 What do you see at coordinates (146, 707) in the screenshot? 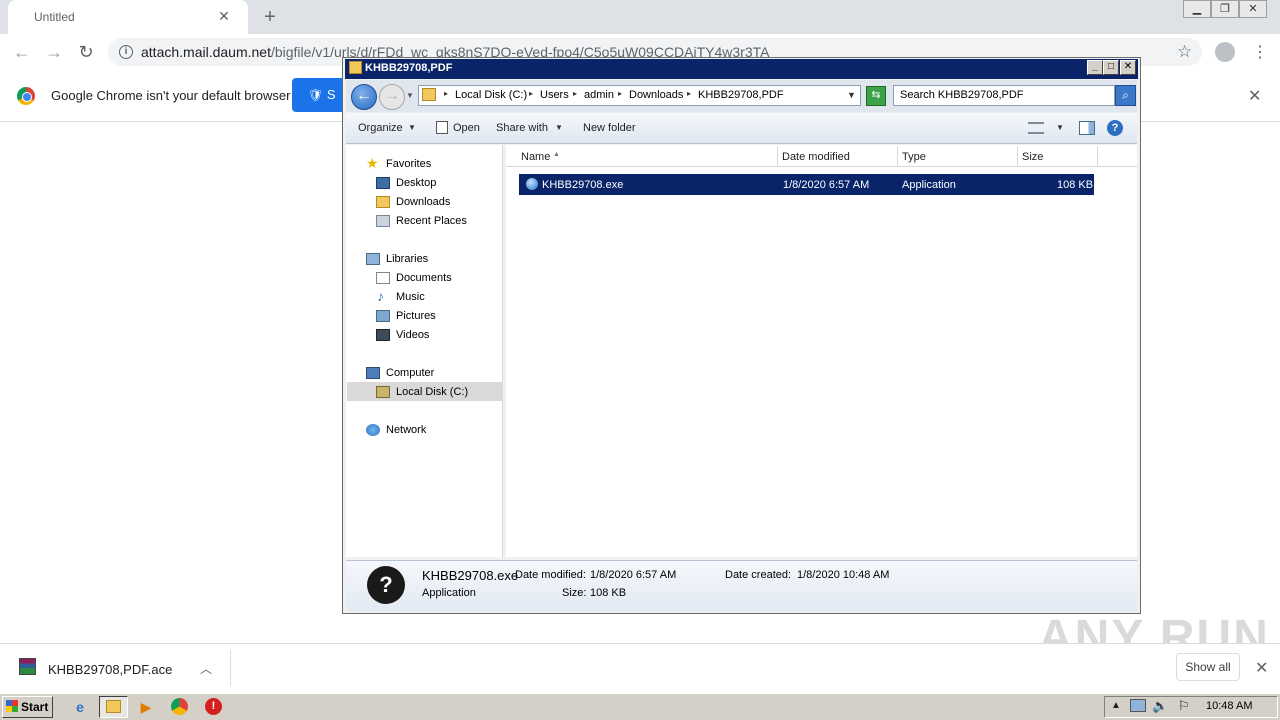
I see `media-player-icon: ▶` at bounding box center [146, 707].